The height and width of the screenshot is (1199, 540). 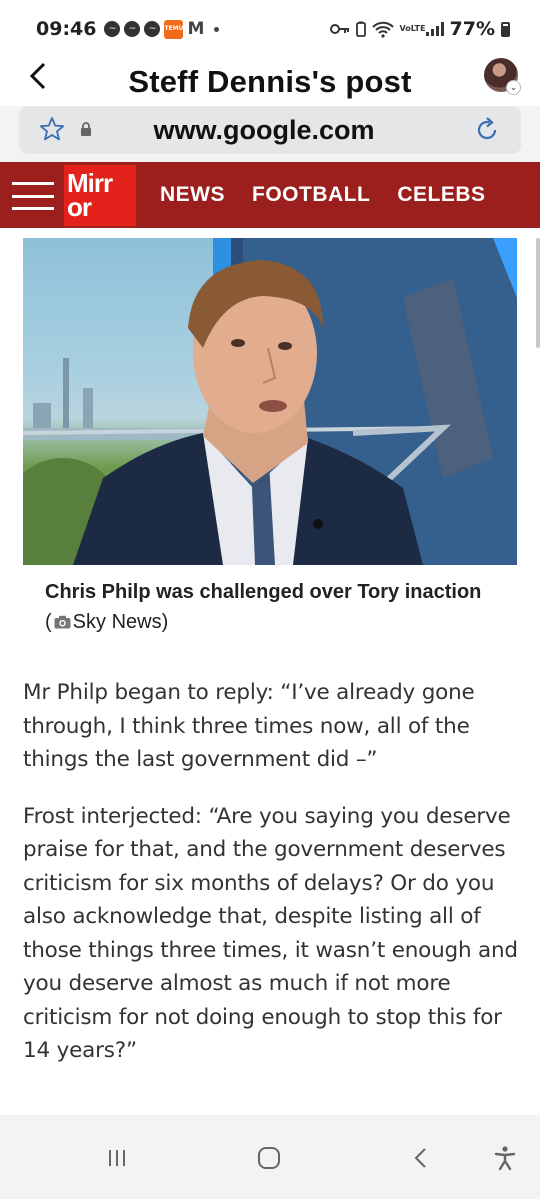 What do you see at coordinates (360, 29) in the screenshot?
I see `battery-saver-icon` at bounding box center [360, 29].